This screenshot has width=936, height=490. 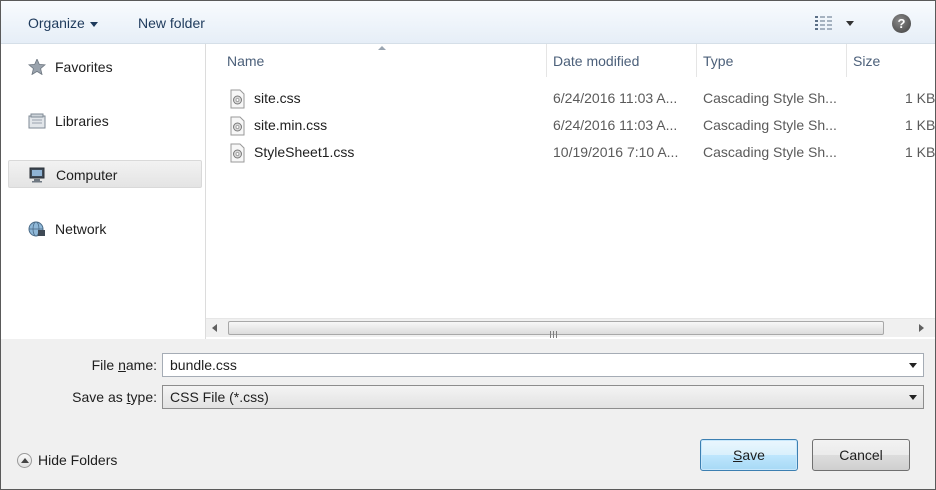 What do you see at coordinates (219, 397) in the screenshot?
I see `save-as-type-value: CSS File (*.css)` at bounding box center [219, 397].